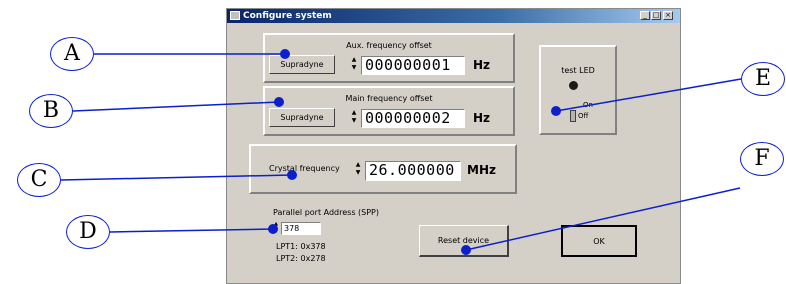 This screenshot has height=284, width=786. What do you see at coordinates (763, 79) in the screenshot?
I see `callout-e: E` at bounding box center [763, 79].